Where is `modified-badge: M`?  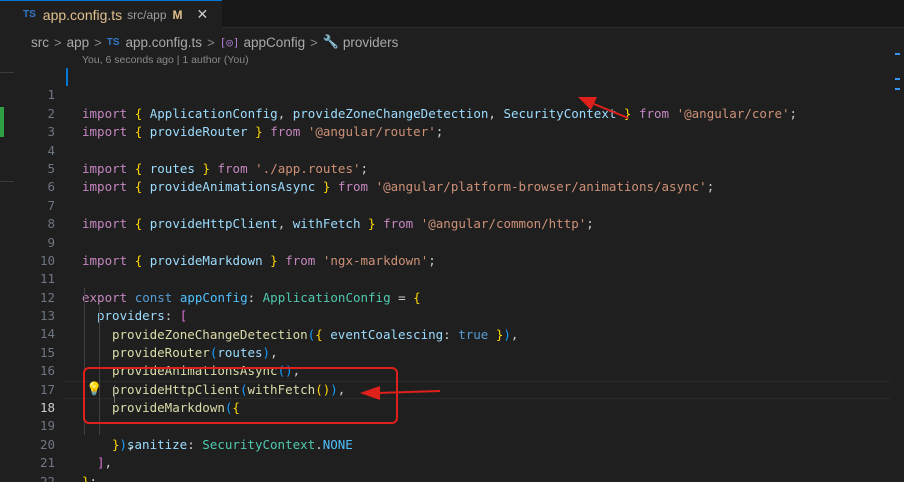
modified-badge: M is located at coordinates (177, 14).